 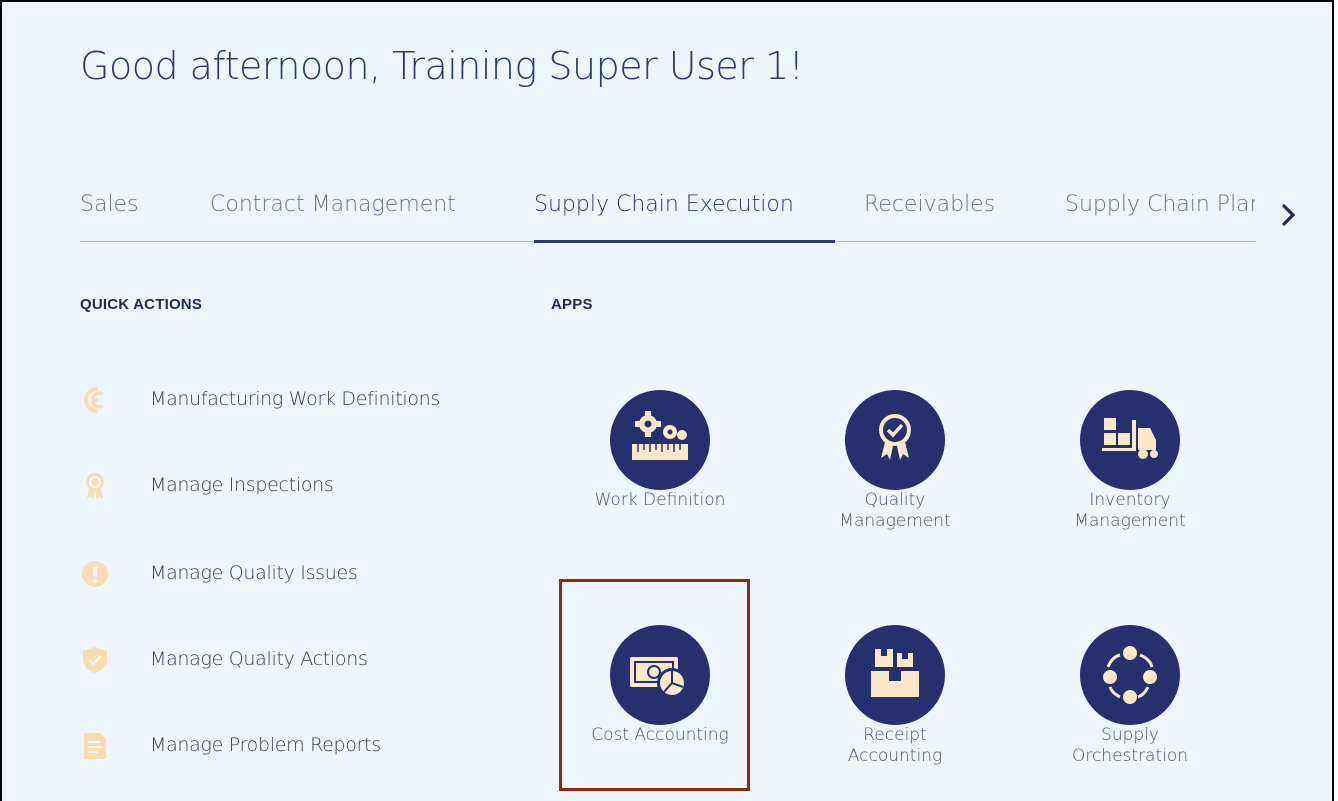 I want to click on quick-action-manage-problem-reports: Manage Problem Reports, so click(x=270, y=746).